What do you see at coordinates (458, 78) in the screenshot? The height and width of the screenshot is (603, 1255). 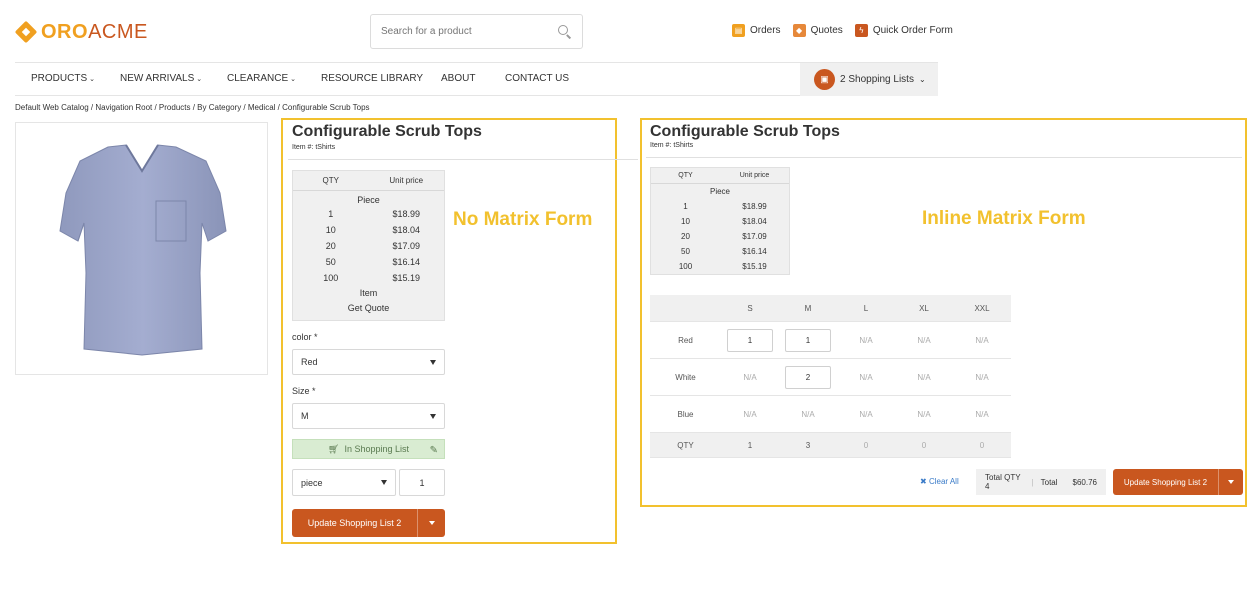 I see `nav-about: ABOUT` at bounding box center [458, 78].